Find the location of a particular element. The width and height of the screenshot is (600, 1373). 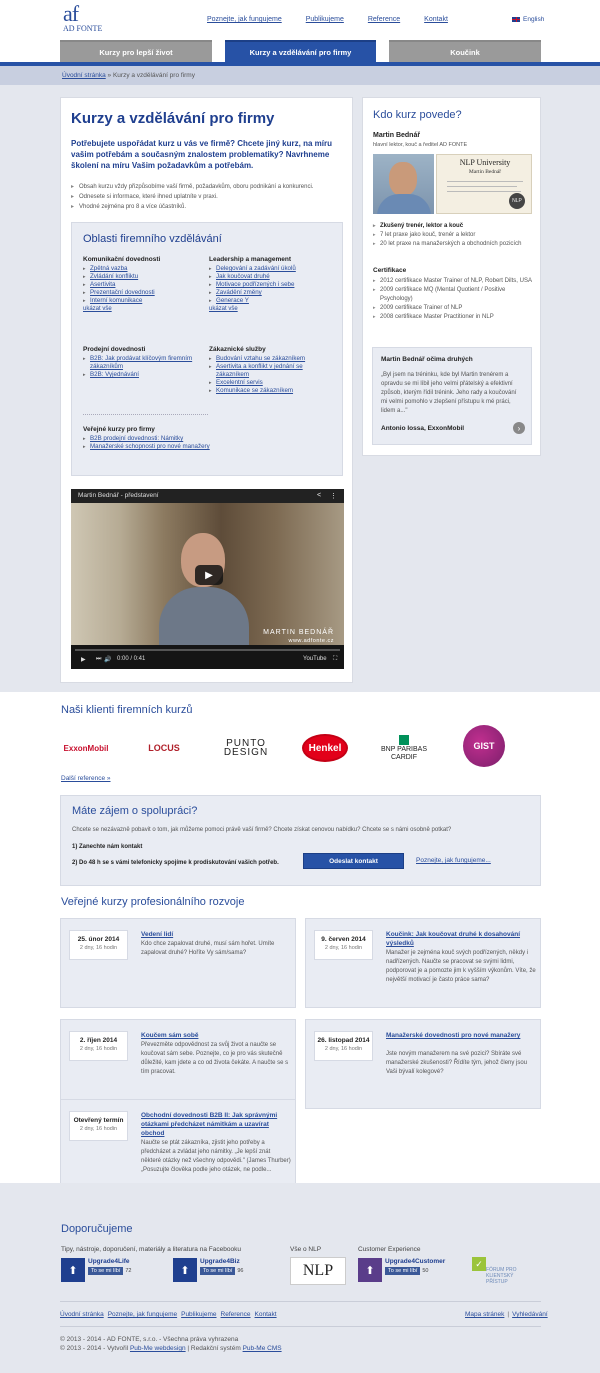

course-date-box: 9. červen 2014 2 dny, 16 hodin is located at coordinates (343, 945).